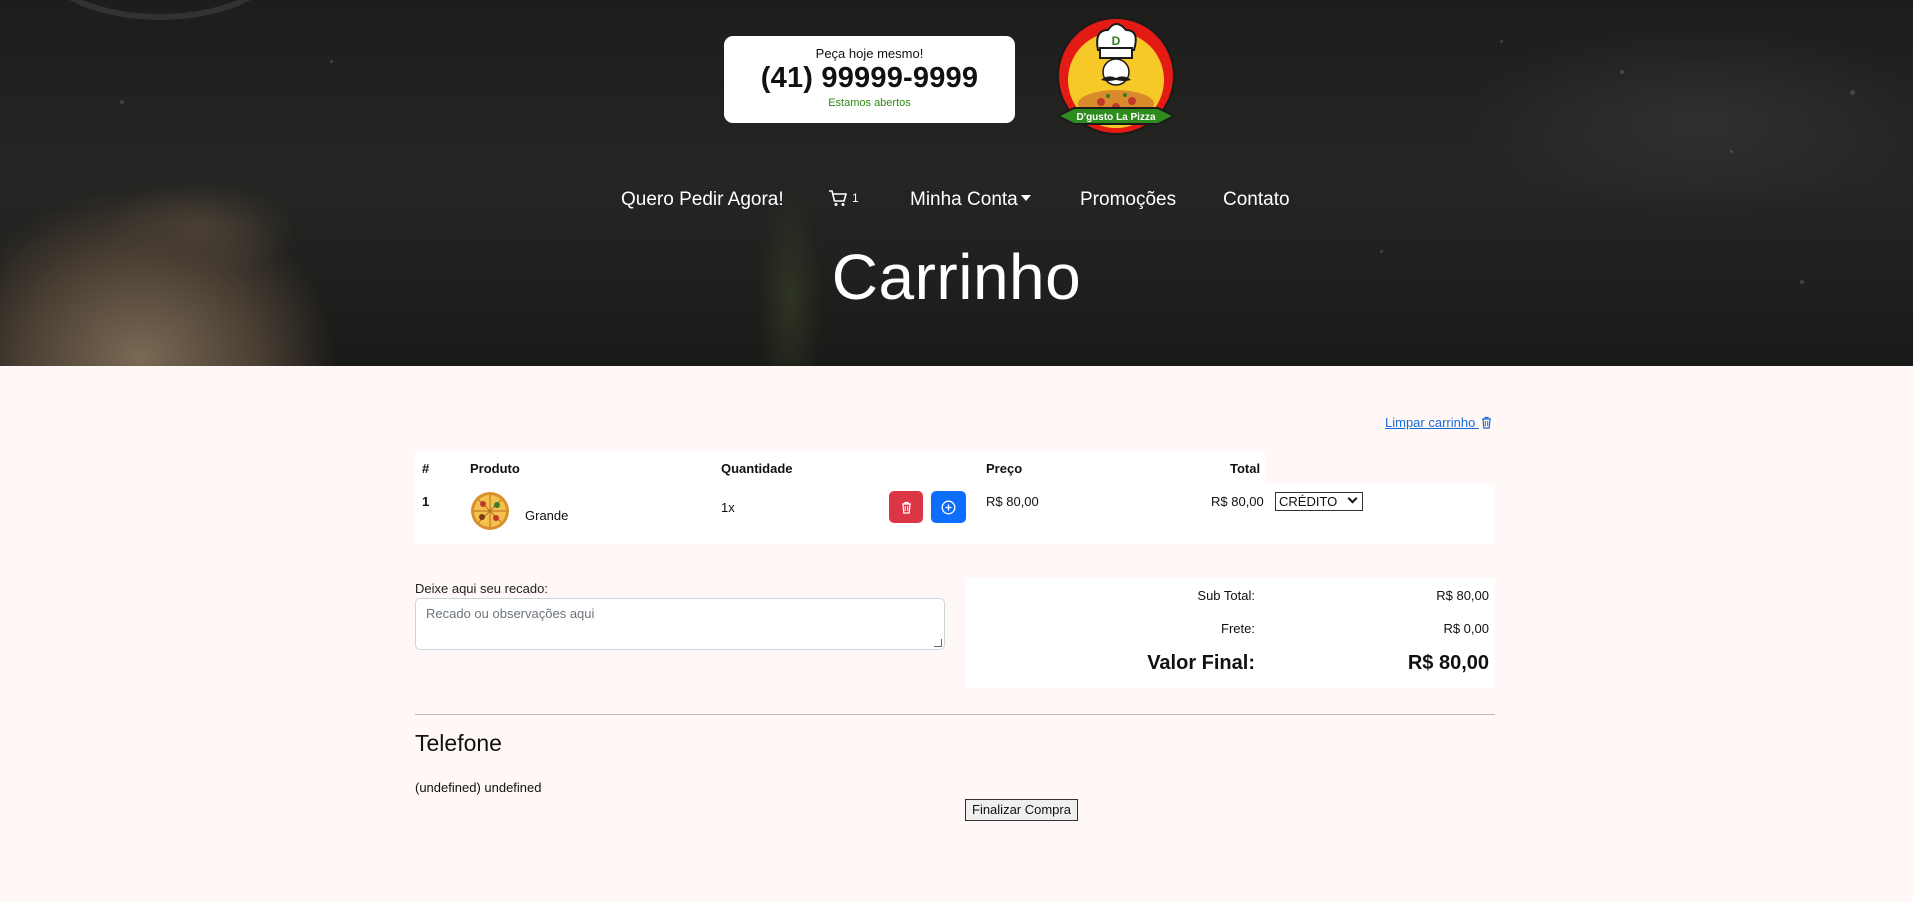 The height and width of the screenshot is (902, 1913). I want to click on plus-circle-icon, so click(948, 507).